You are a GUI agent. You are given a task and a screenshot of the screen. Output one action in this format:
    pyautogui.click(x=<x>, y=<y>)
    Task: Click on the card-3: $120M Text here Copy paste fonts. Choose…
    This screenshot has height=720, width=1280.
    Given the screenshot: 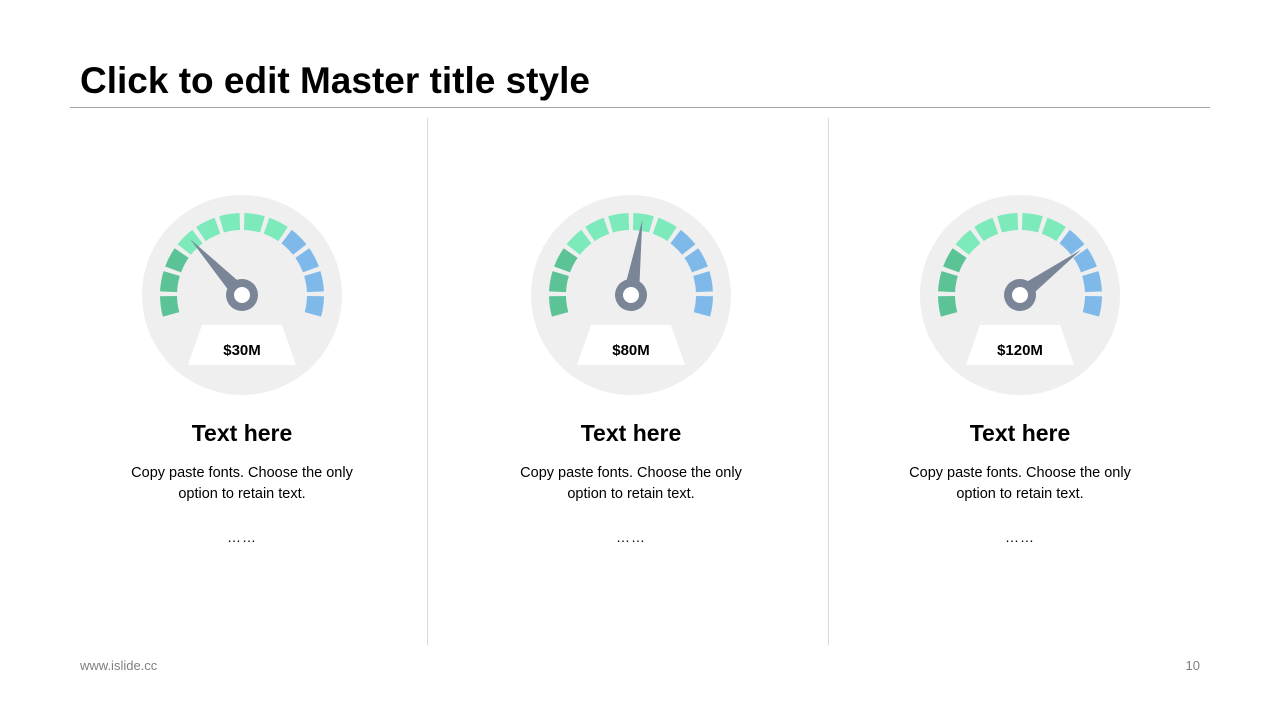 What is the action you would take?
    pyautogui.click(x=1020, y=367)
    